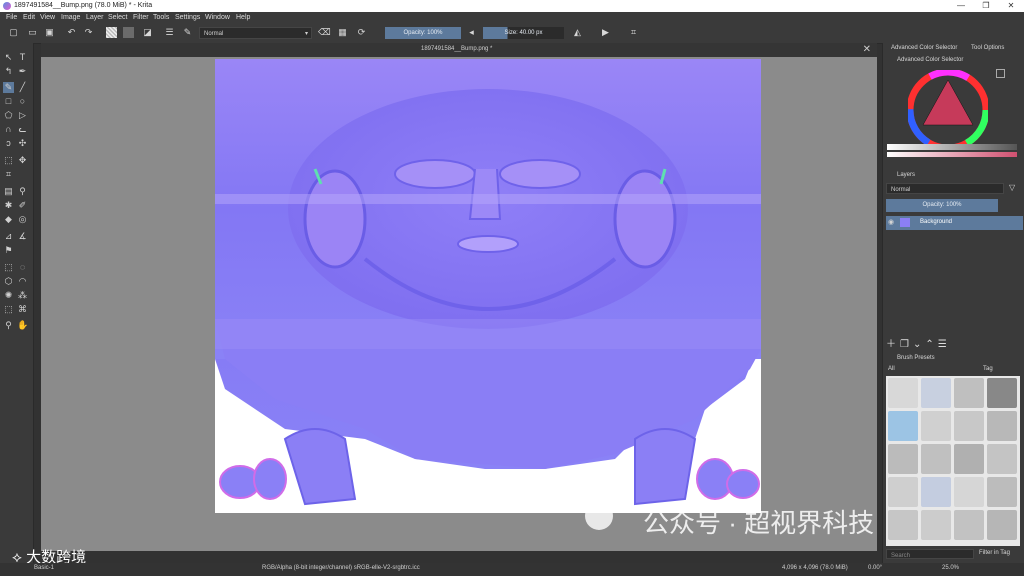 The height and width of the screenshot is (576, 1024). Describe the element at coordinates (954, 342) in the screenshot. I see `layer-actions: ＋❐⌄⌃☰` at that location.